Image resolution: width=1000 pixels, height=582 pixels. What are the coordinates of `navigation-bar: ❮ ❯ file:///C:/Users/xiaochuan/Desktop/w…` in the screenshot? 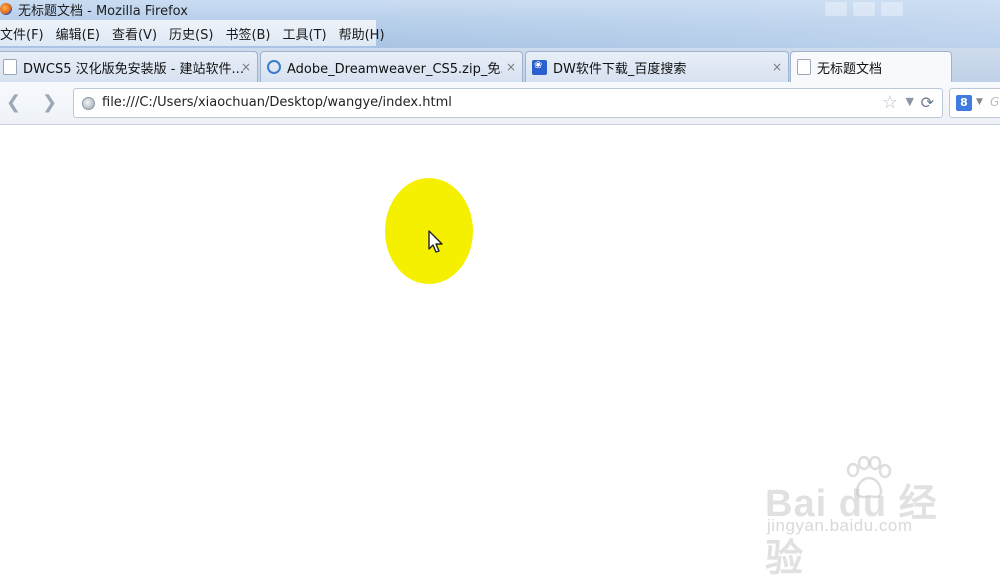 It's located at (500, 103).